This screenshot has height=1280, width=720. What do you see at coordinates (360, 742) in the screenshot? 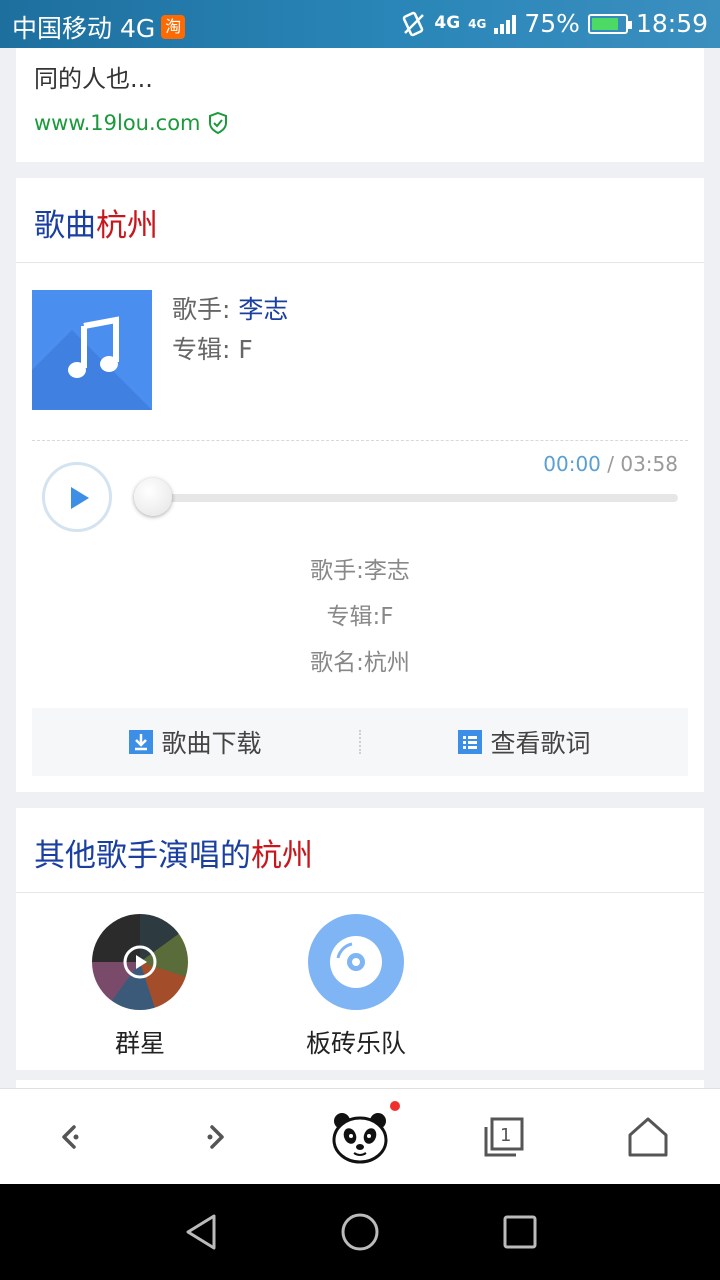
I see `song-actions: 歌曲下载 查看歌词` at bounding box center [360, 742].